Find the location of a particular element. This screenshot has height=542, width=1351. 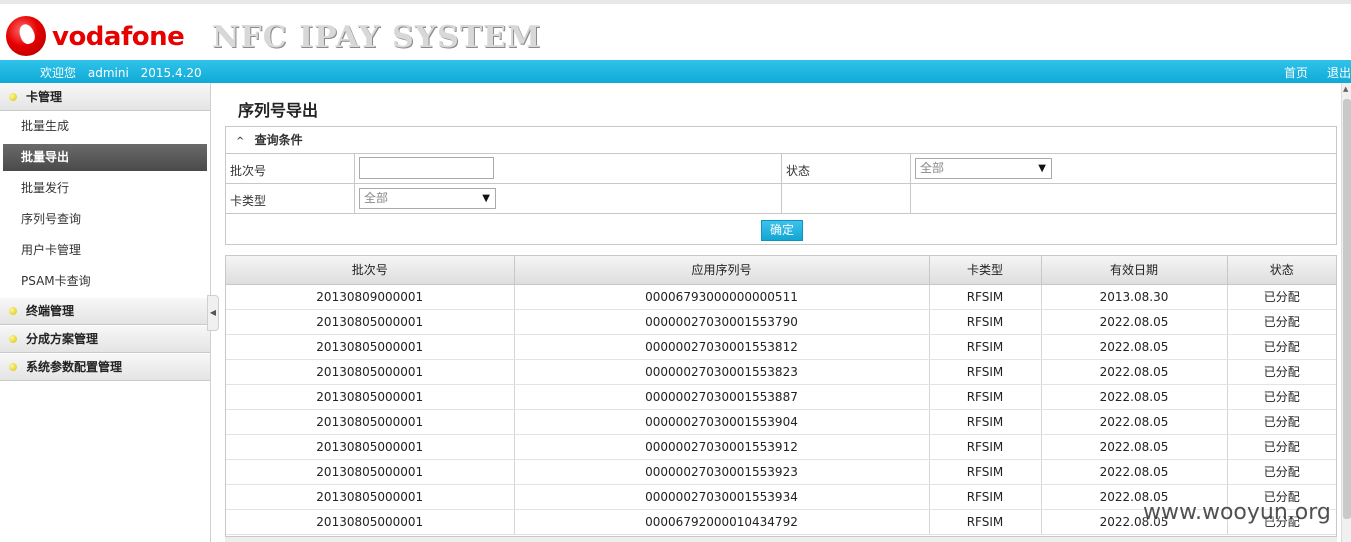

home-link: 首页 is located at coordinates (1296, 72).